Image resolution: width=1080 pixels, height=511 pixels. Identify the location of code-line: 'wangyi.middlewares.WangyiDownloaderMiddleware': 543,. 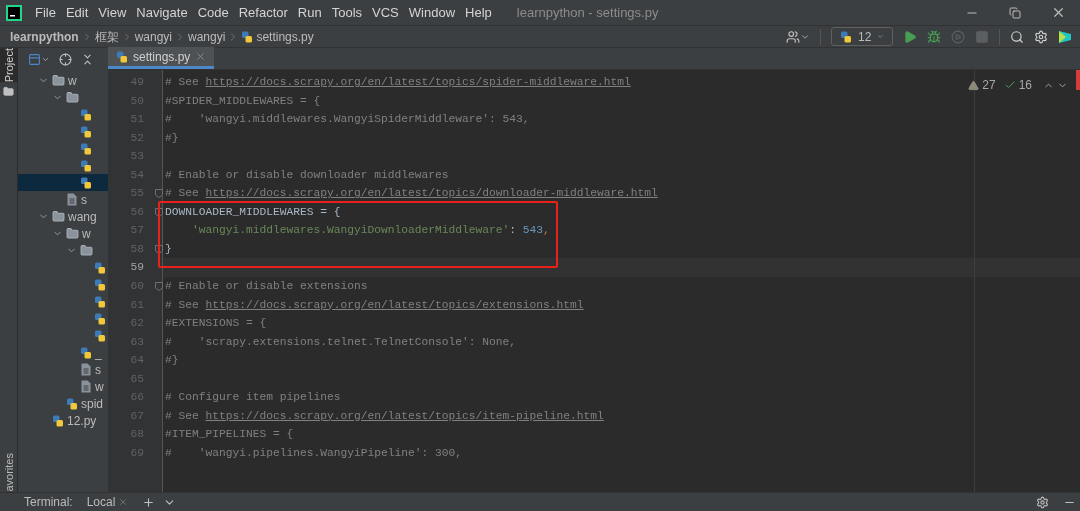
(370, 231).